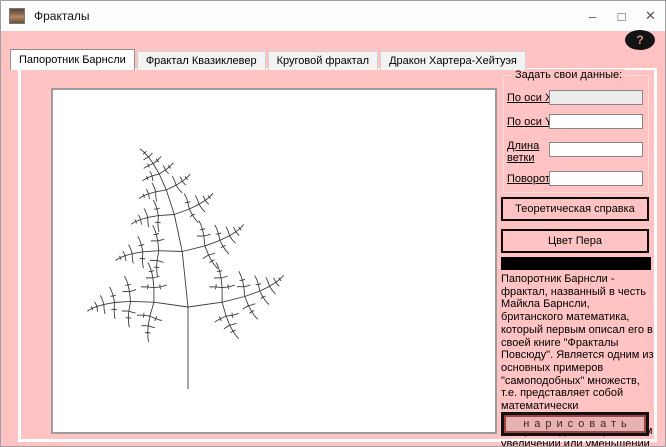 This screenshot has height=447, width=666. I want to click on tab-harter-heighway-dragon: Дракон Хартера-Хейтуэя, so click(453, 60).